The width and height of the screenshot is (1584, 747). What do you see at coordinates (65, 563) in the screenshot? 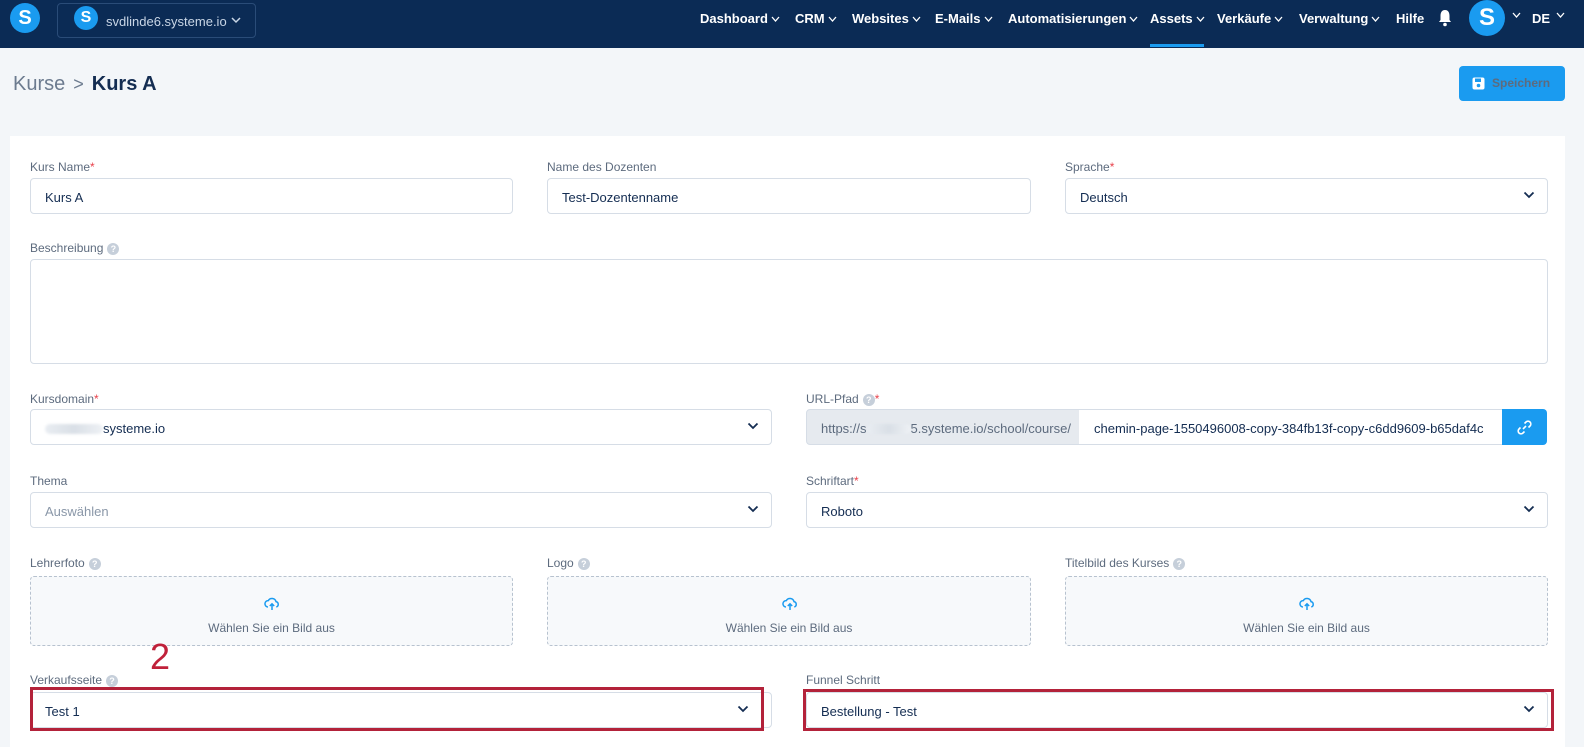
I see `teacher-photo-label: Lehrerfoto?` at bounding box center [65, 563].